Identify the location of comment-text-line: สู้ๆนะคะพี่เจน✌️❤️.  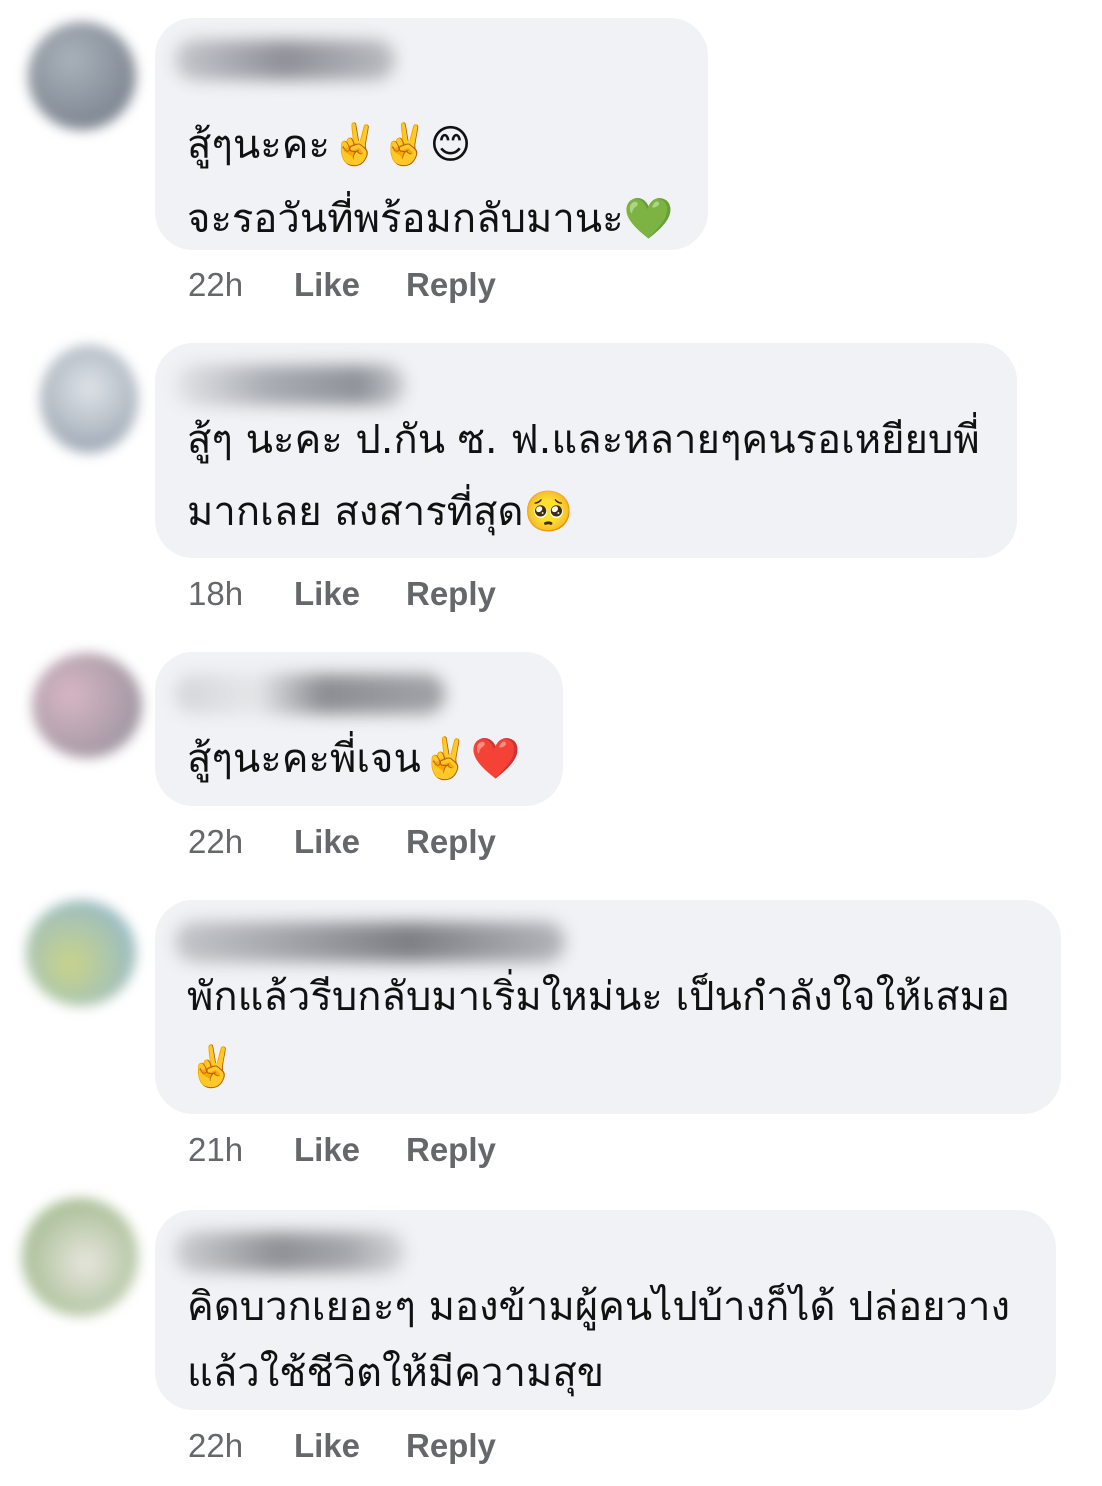
(354, 759).